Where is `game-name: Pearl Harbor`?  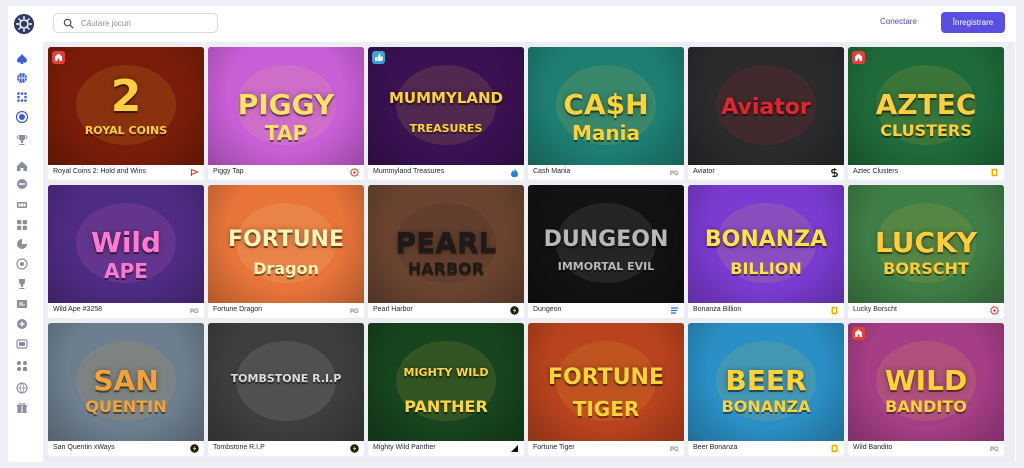
game-name: Pearl Harbor is located at coordinates (393, 309).